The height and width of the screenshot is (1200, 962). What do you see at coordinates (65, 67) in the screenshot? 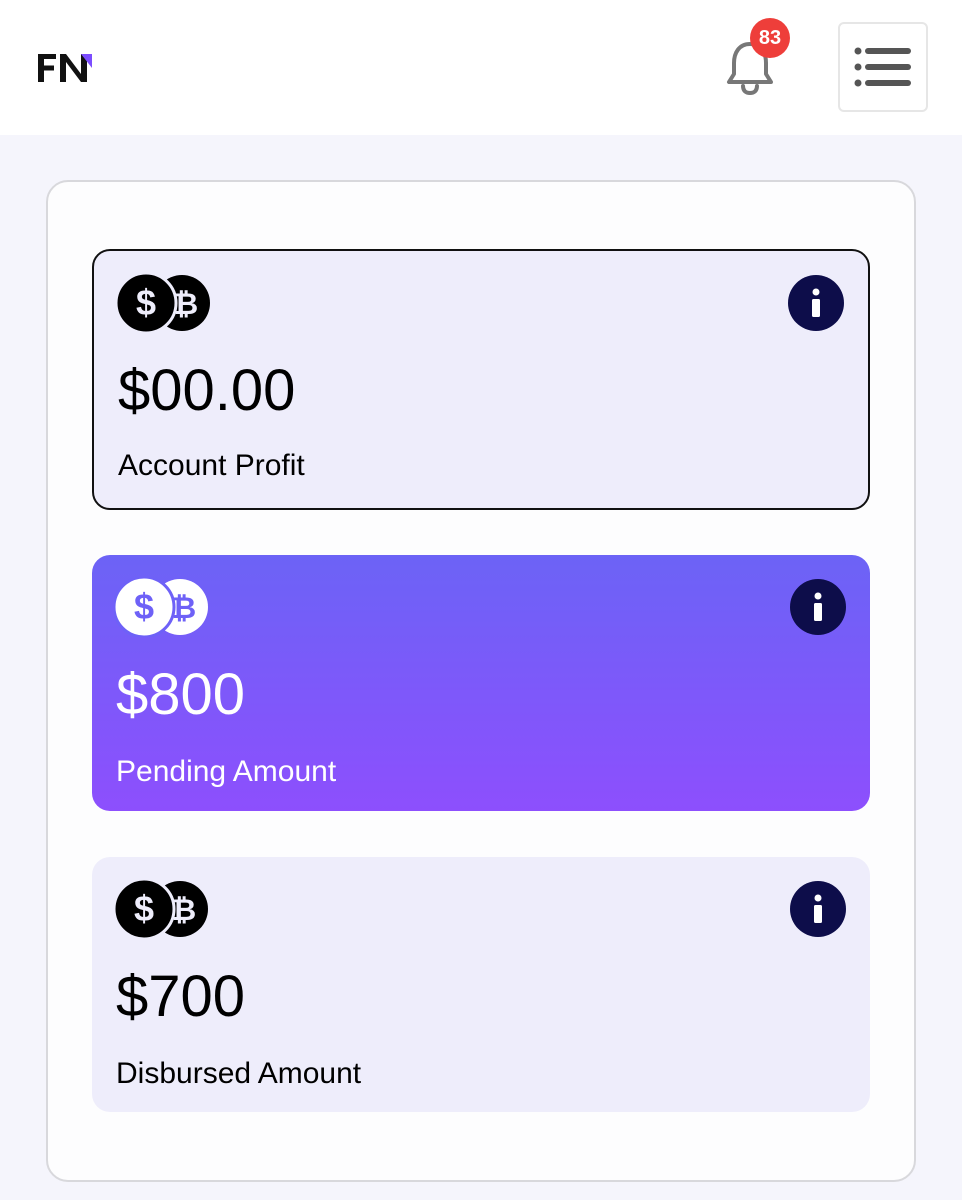
I see `brand-logo` at bounding box center [65, 67].